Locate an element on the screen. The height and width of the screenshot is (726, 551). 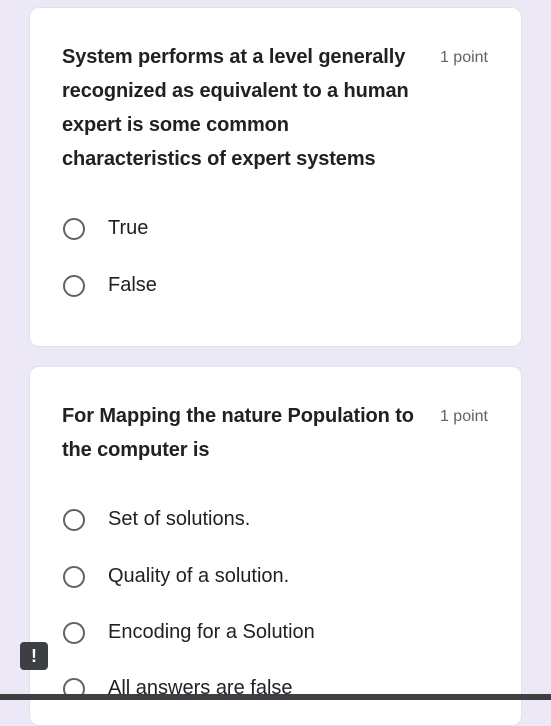
question-1-points: 1 point is located at coordinates (463, 57).